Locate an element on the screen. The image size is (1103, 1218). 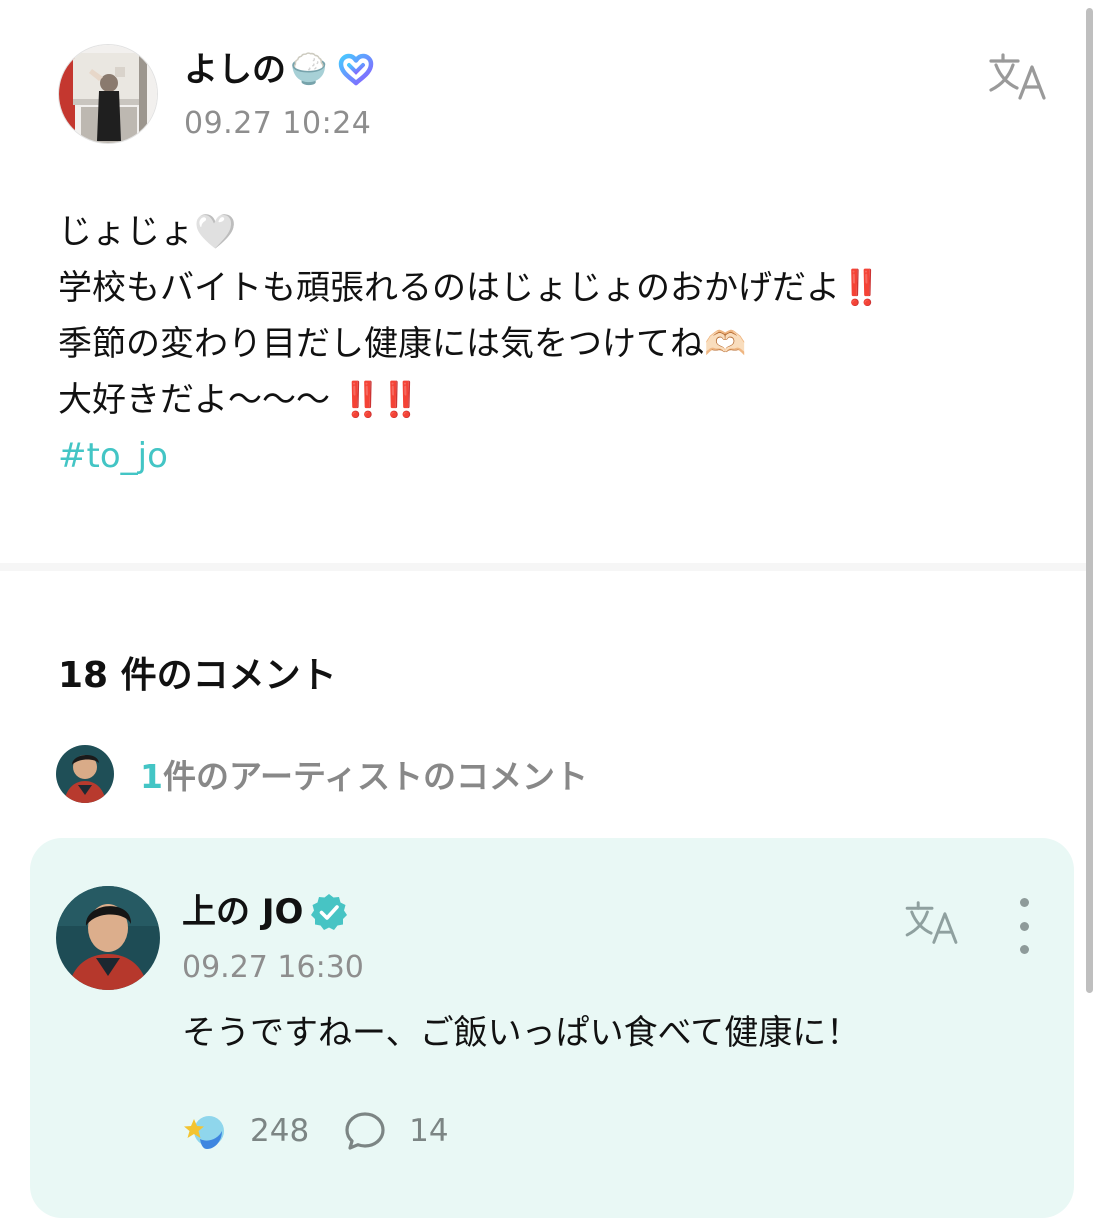
heart-hands-emoji: 🫶🏻 is located at coordinates (725, 344).